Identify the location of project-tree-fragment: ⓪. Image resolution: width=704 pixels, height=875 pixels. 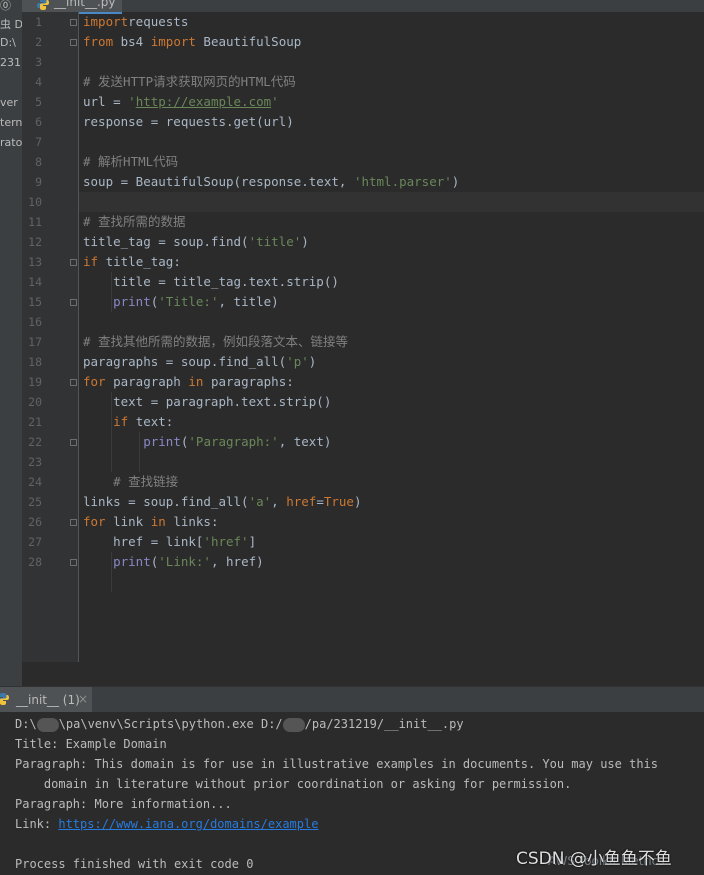
(5, 6).